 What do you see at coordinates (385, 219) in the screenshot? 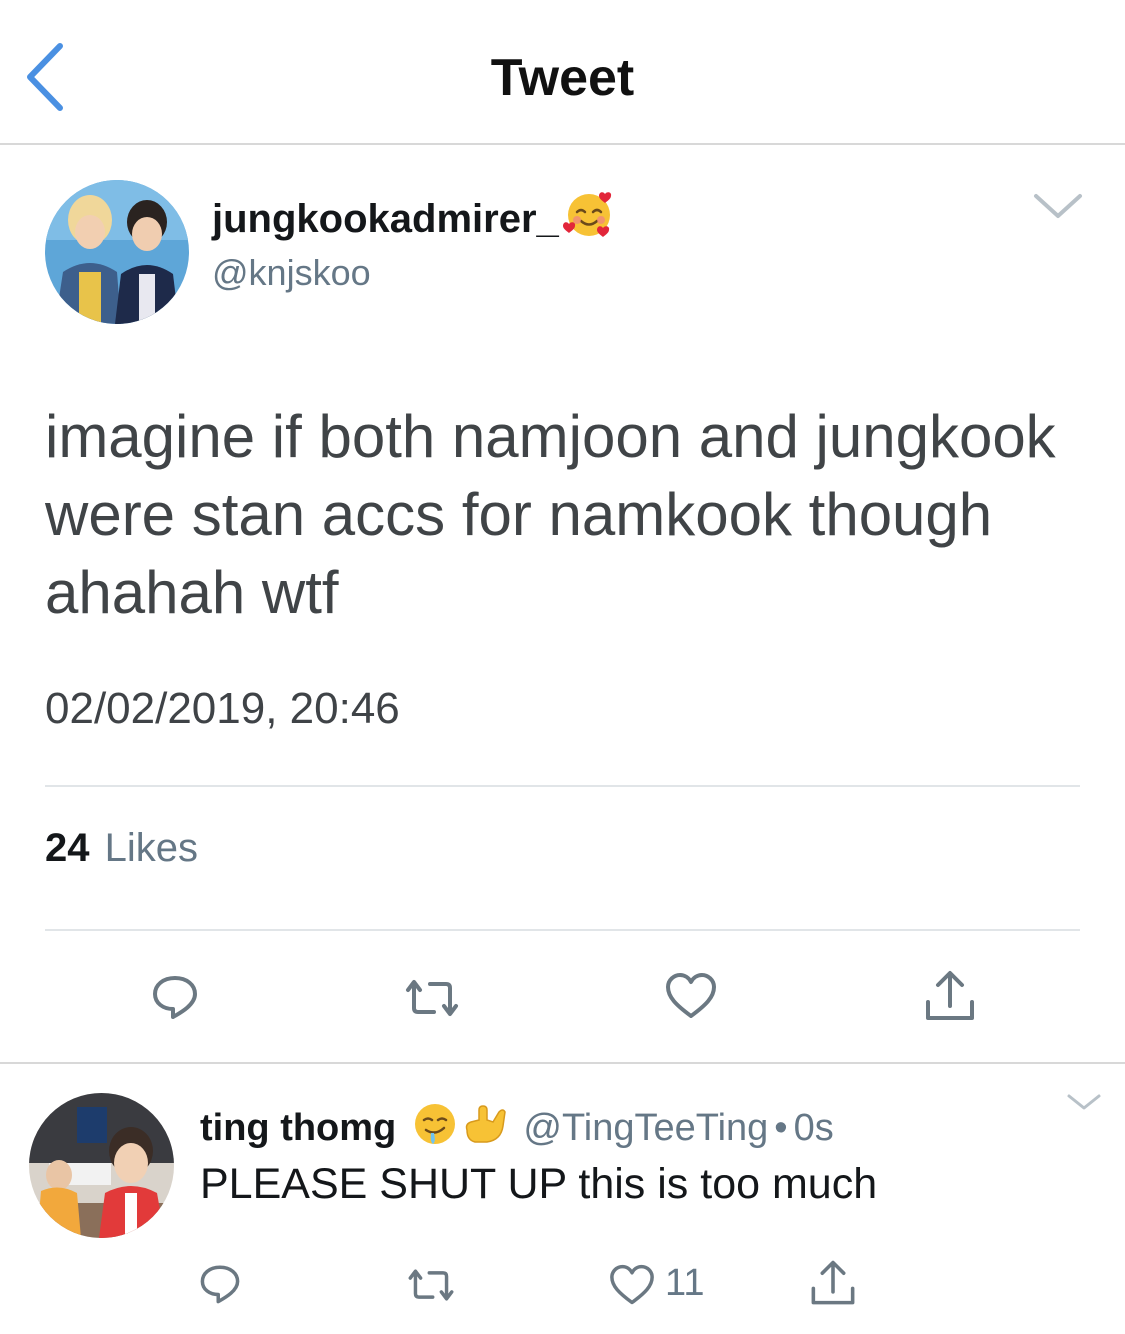
I see `author-name-text: jungkookadmirer_` at bounding box center [385, 219].